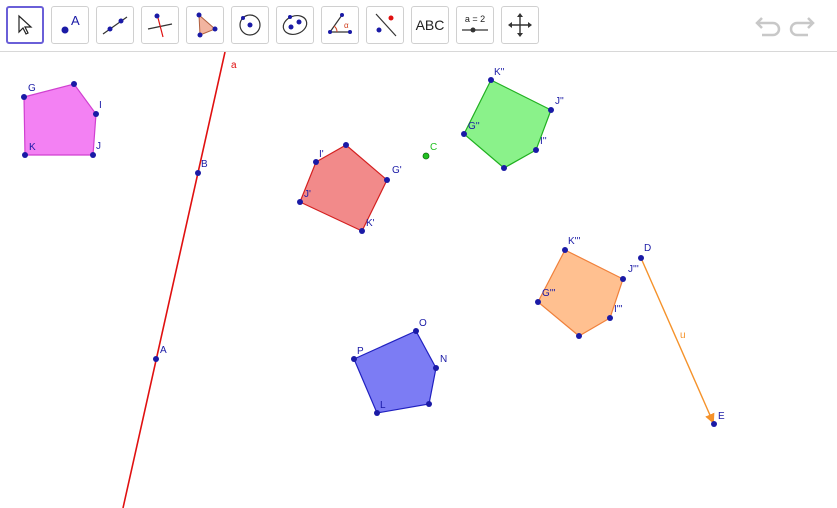 This screenshot has height=508, width=837. Describe the element at coordinates (360, 351) in the screenshot. I see `label-P: P` at that location.